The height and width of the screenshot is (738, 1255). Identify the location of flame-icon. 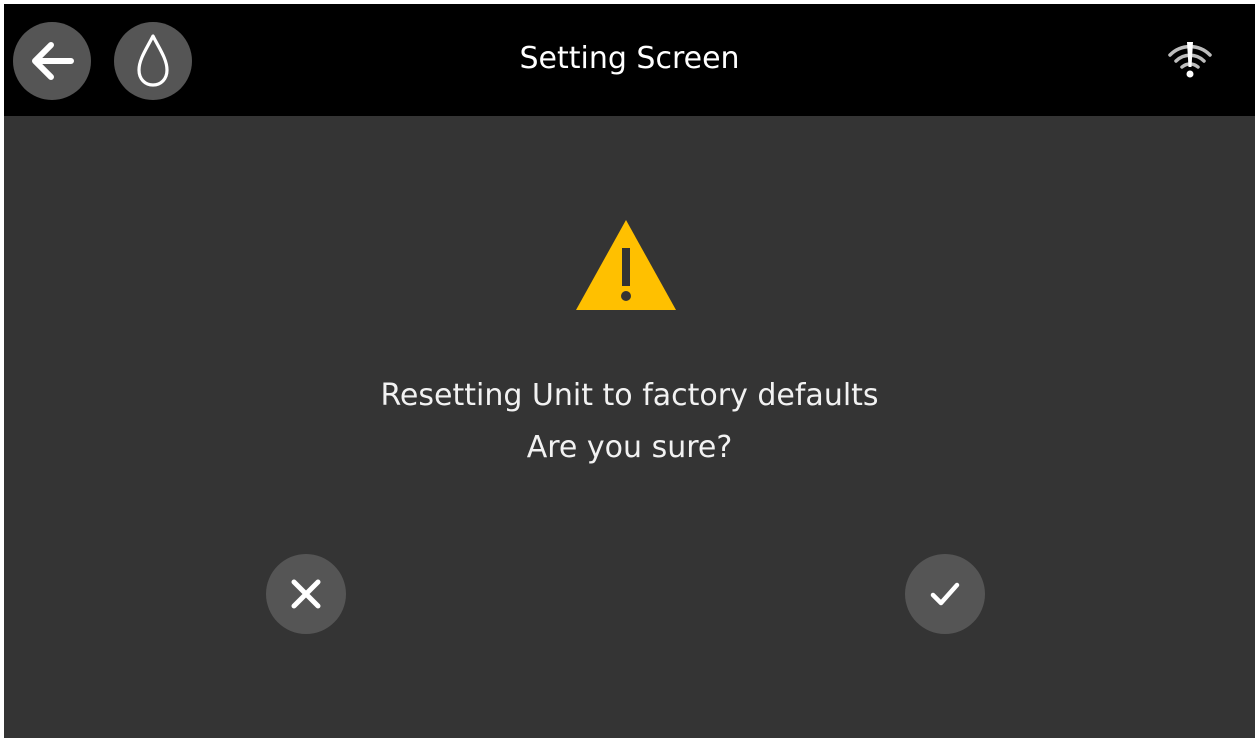
(153, 60).